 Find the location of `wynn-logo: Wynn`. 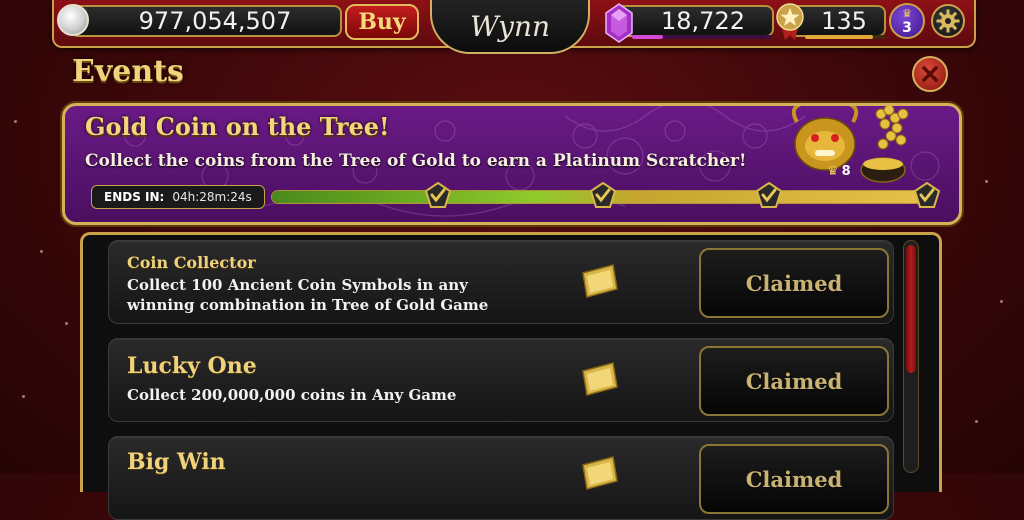

wynn-logo: Wynn is located at coordinates (510, 27).